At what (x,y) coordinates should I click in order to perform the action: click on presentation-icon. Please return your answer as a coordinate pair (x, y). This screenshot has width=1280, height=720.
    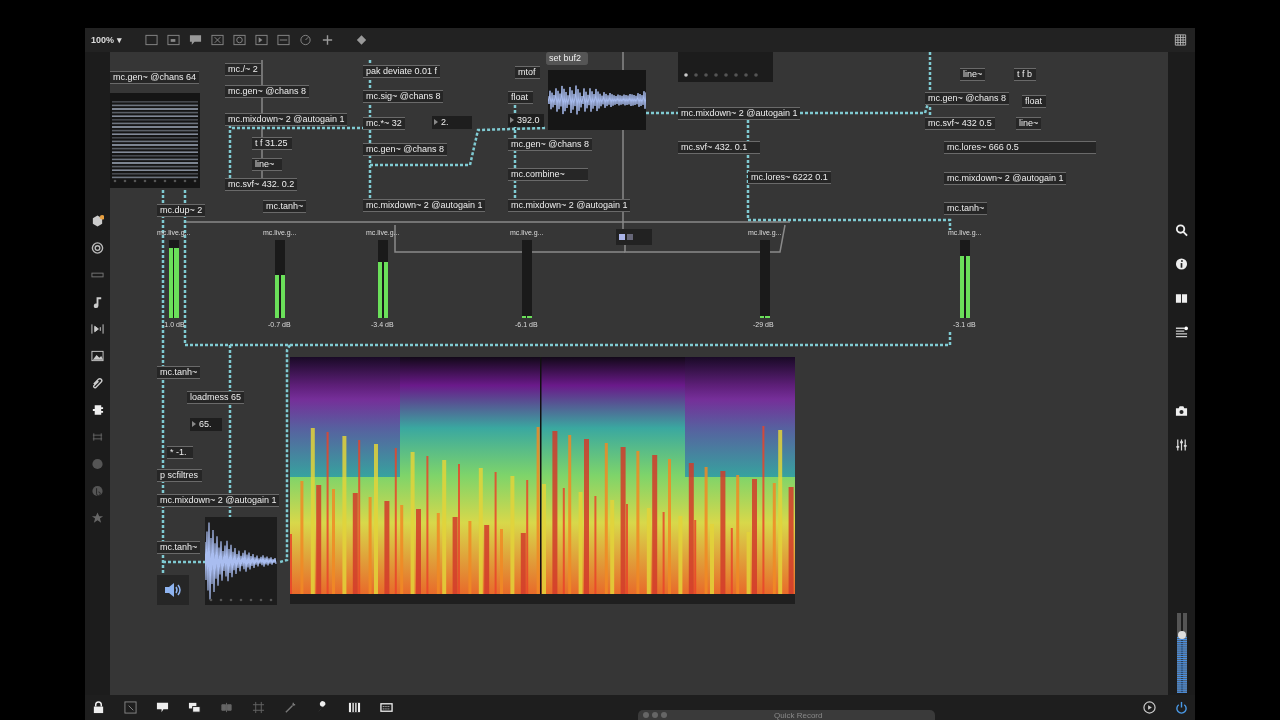
    Looking at the image, I should click on (130, 707).